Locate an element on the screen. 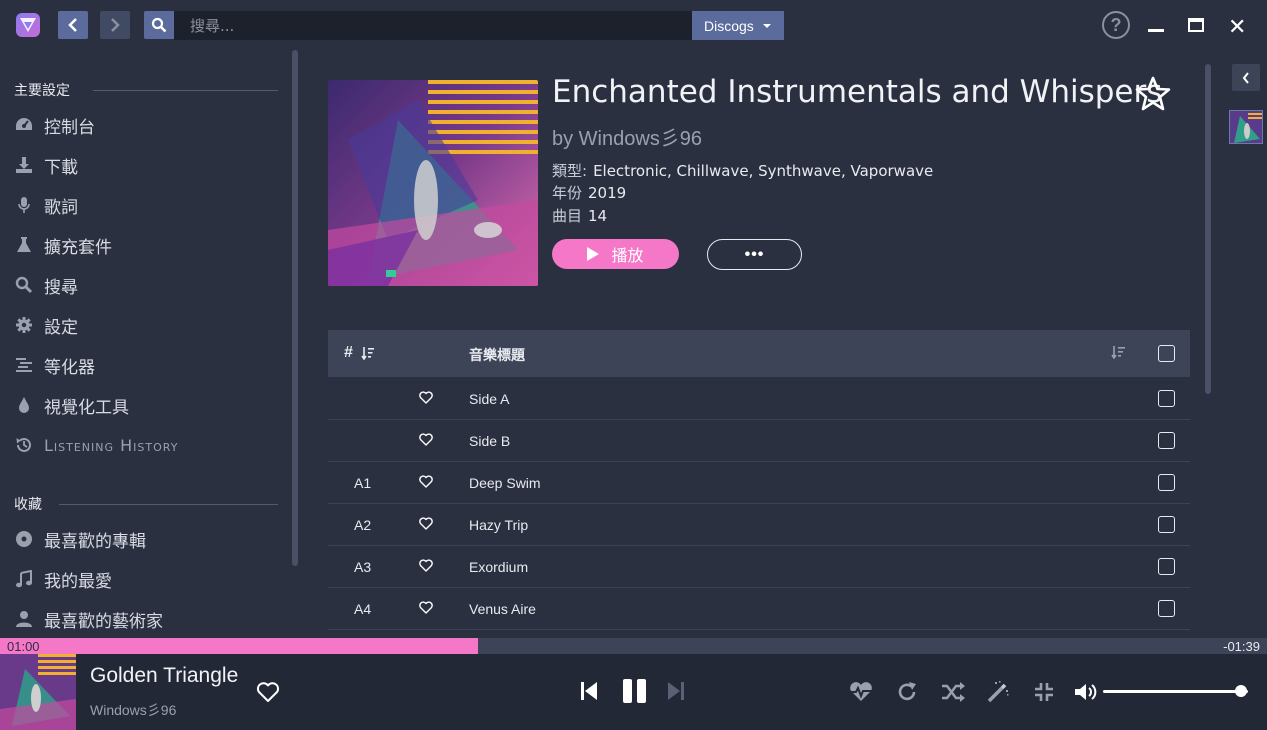  sidebar-item-favorite-artists: 最喜歡的藝術家 is located at coordinates (88, 619).